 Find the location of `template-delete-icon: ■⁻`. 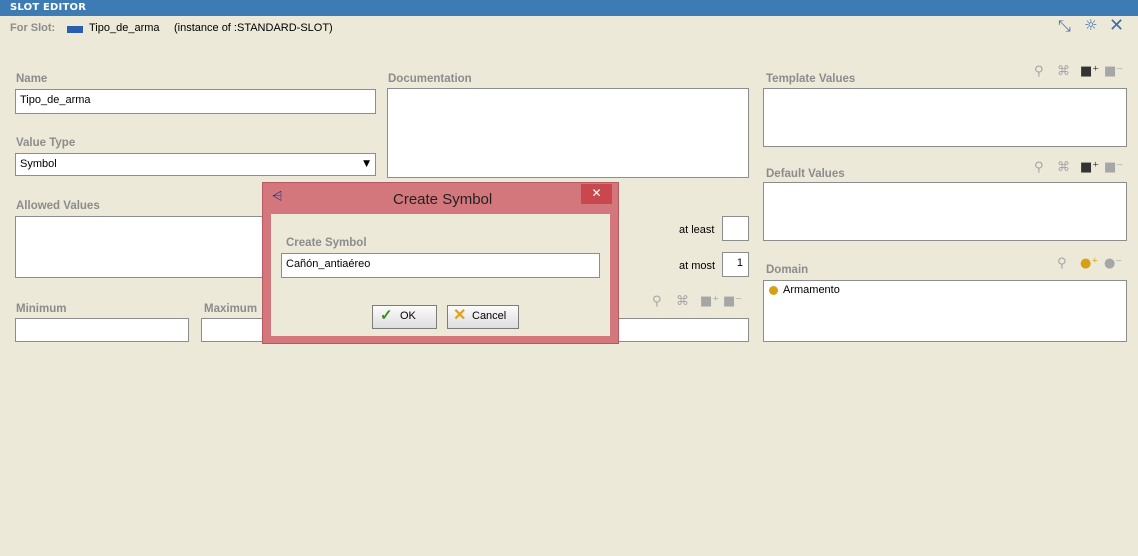

template-delete-icon: ■⁻ is located at coordinates (1113, 71).